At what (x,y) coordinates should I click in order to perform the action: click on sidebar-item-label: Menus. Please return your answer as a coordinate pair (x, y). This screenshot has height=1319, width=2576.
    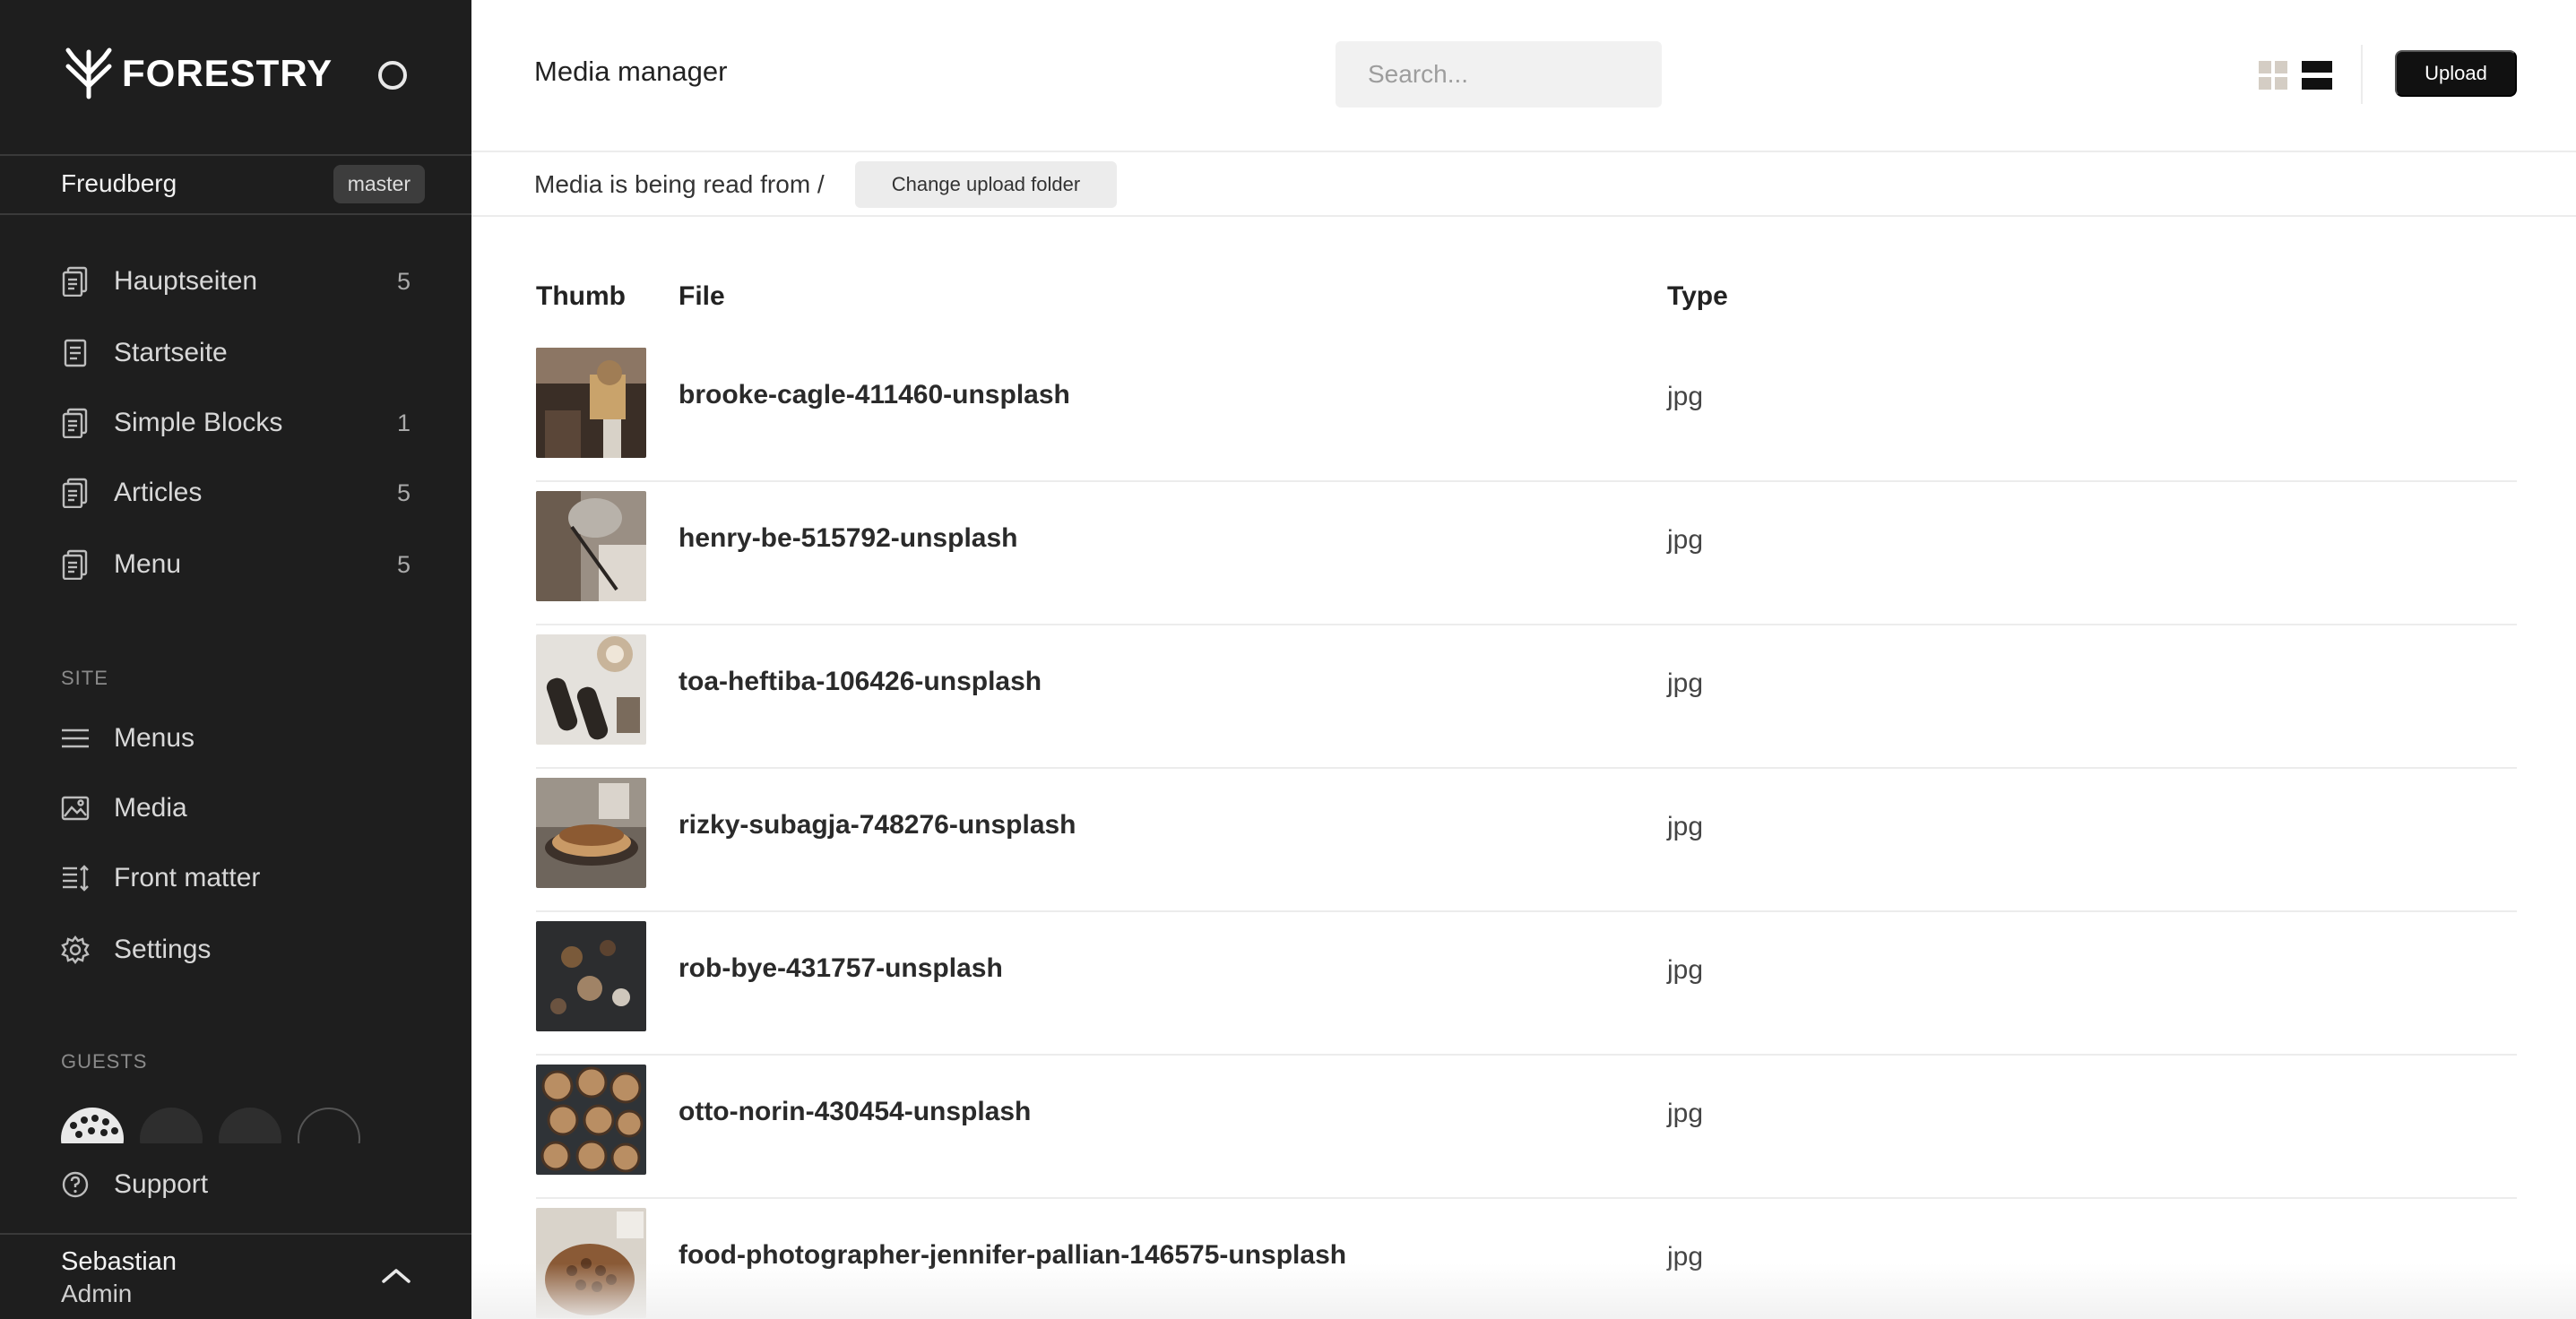
    Looking at the image, I should click on (154, 738).